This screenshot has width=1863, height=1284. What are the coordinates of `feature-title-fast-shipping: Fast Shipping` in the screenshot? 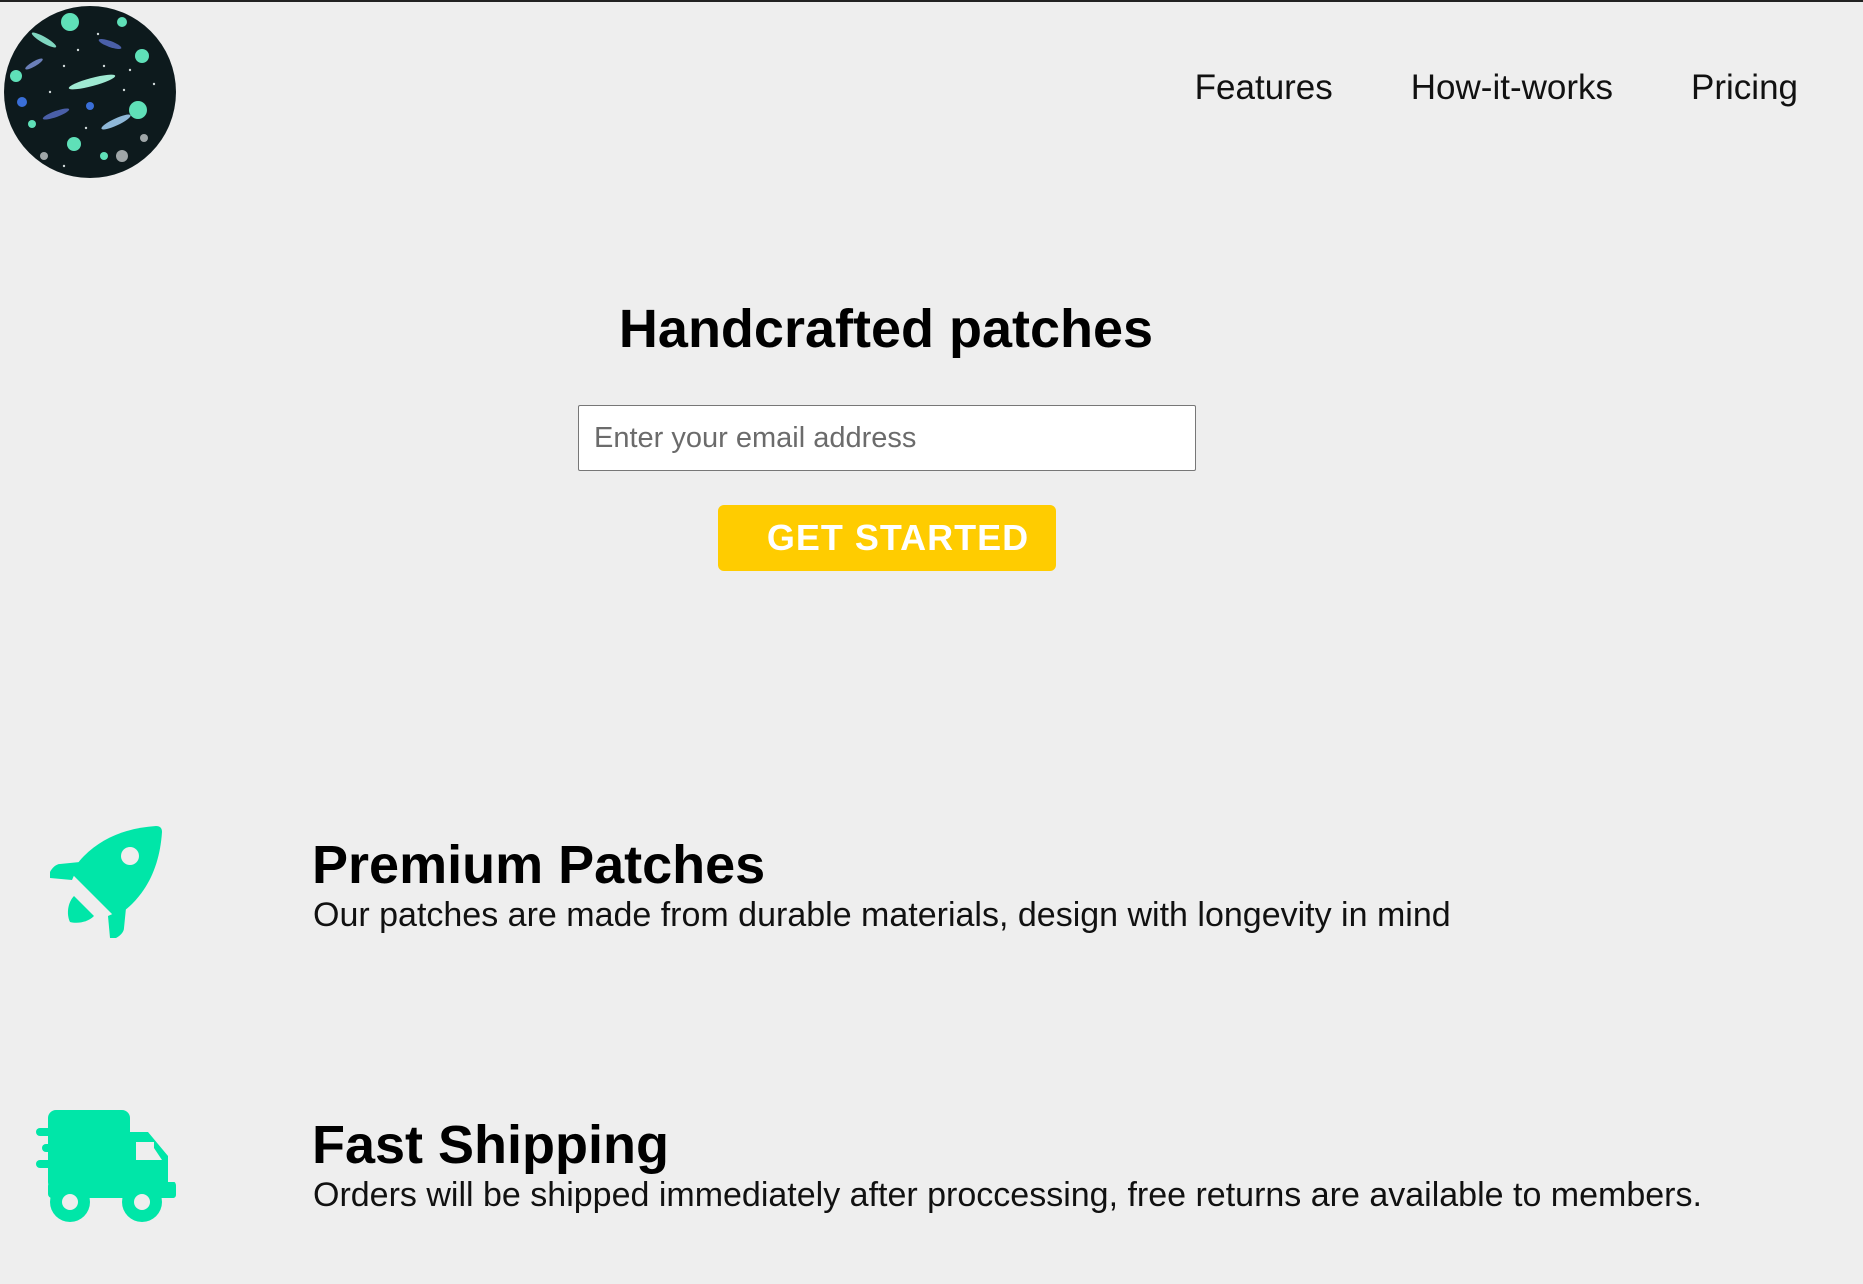 It's located at (490, 1145).